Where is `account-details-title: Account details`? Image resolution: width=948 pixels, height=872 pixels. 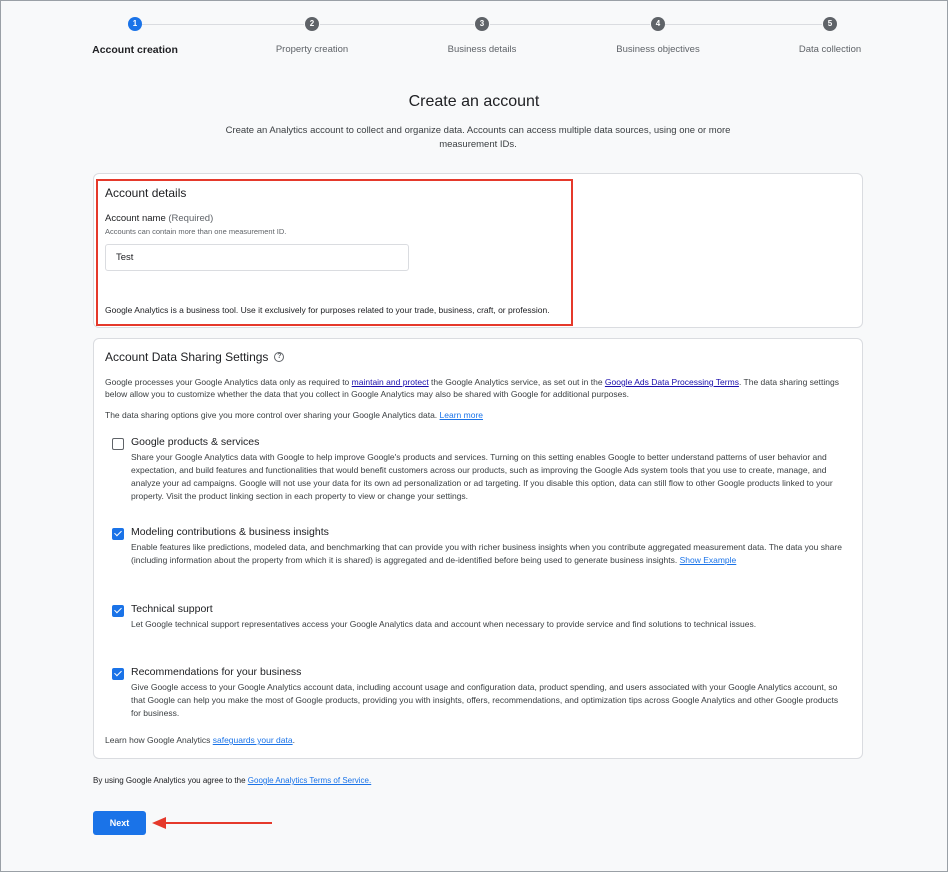 account-details-title: Account details is located at coordinates (146, 193).